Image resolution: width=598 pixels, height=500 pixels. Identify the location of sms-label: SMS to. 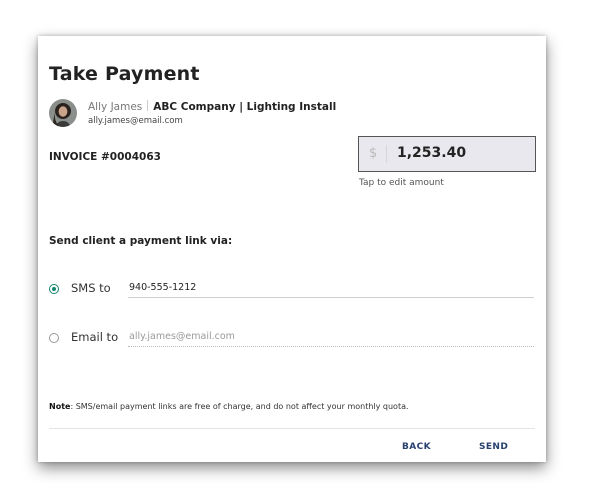
(91, 288).